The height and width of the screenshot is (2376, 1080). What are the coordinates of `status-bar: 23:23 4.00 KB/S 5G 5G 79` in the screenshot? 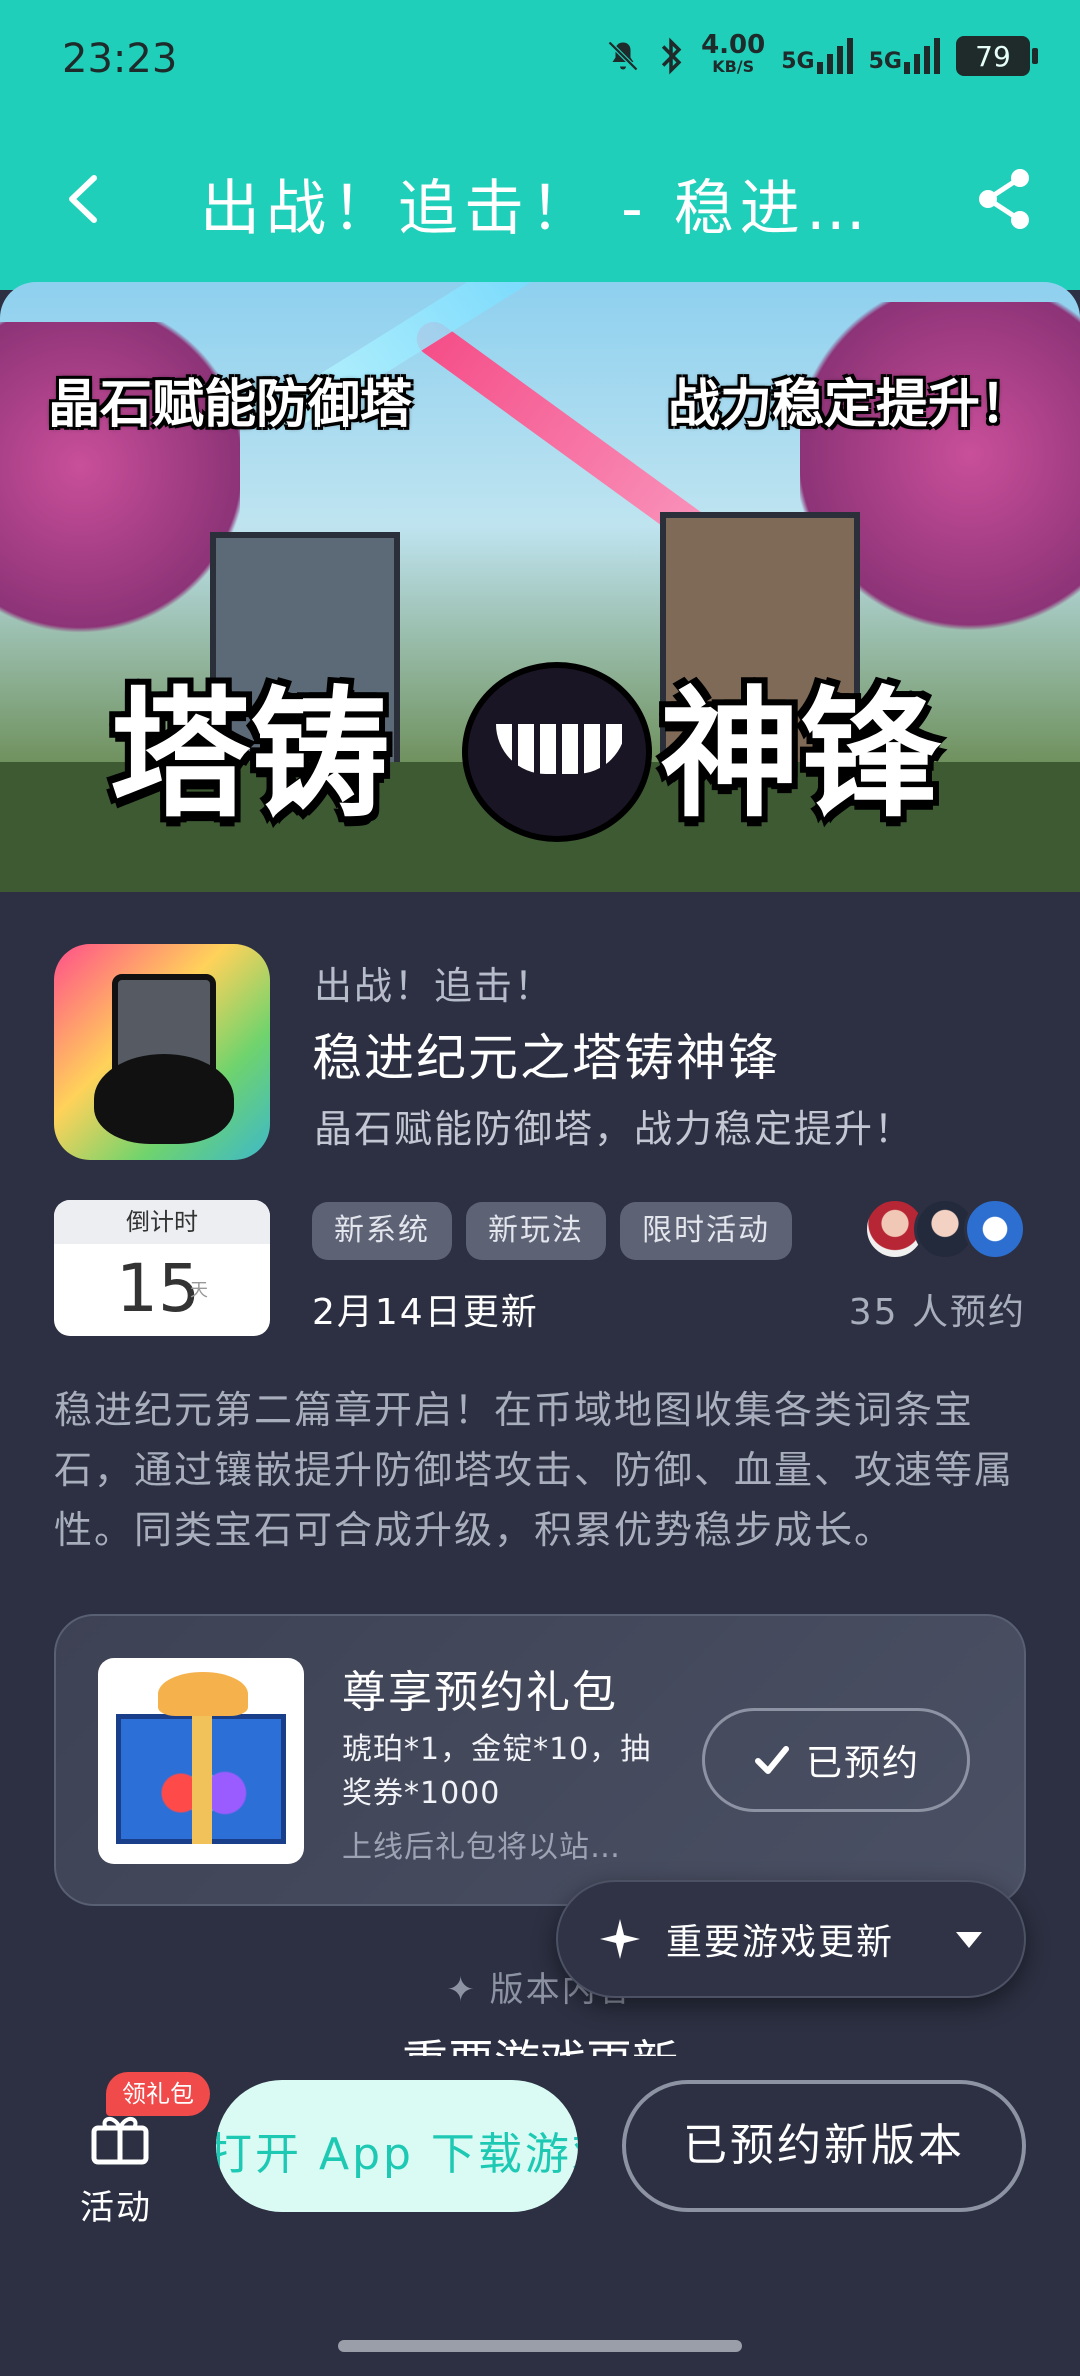 It's located at (540, 60).